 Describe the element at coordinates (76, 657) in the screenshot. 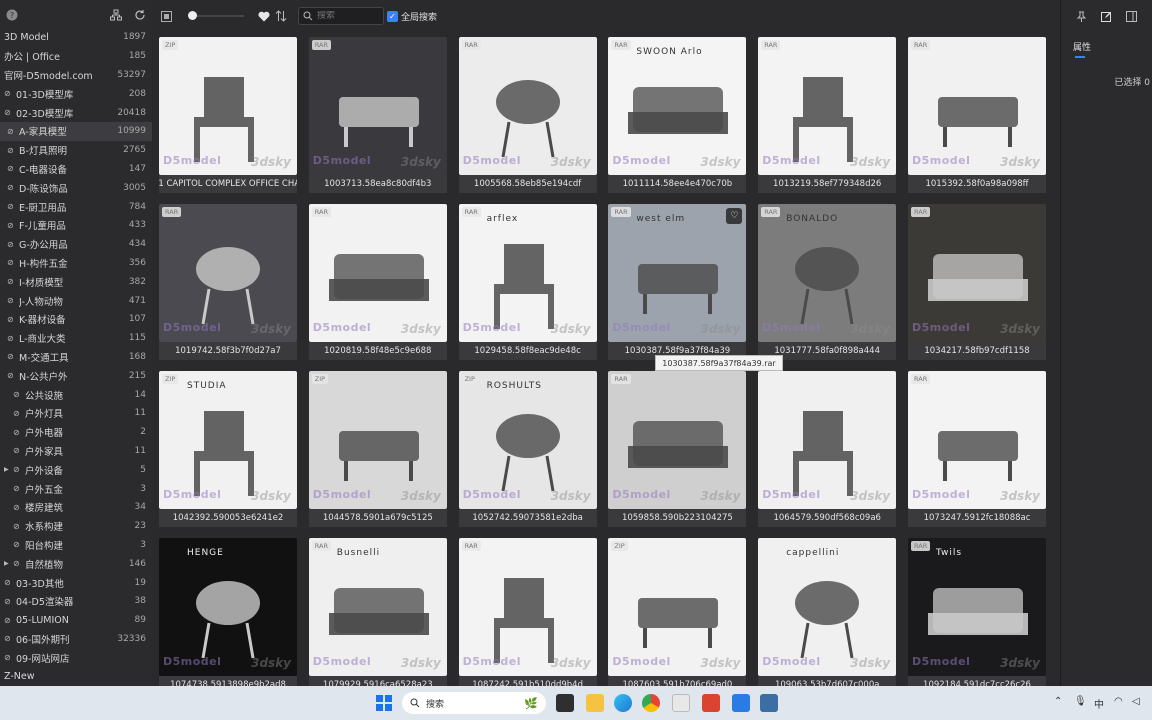

I see `sidebar-item: ⊘ 09-网站网店` at that location.